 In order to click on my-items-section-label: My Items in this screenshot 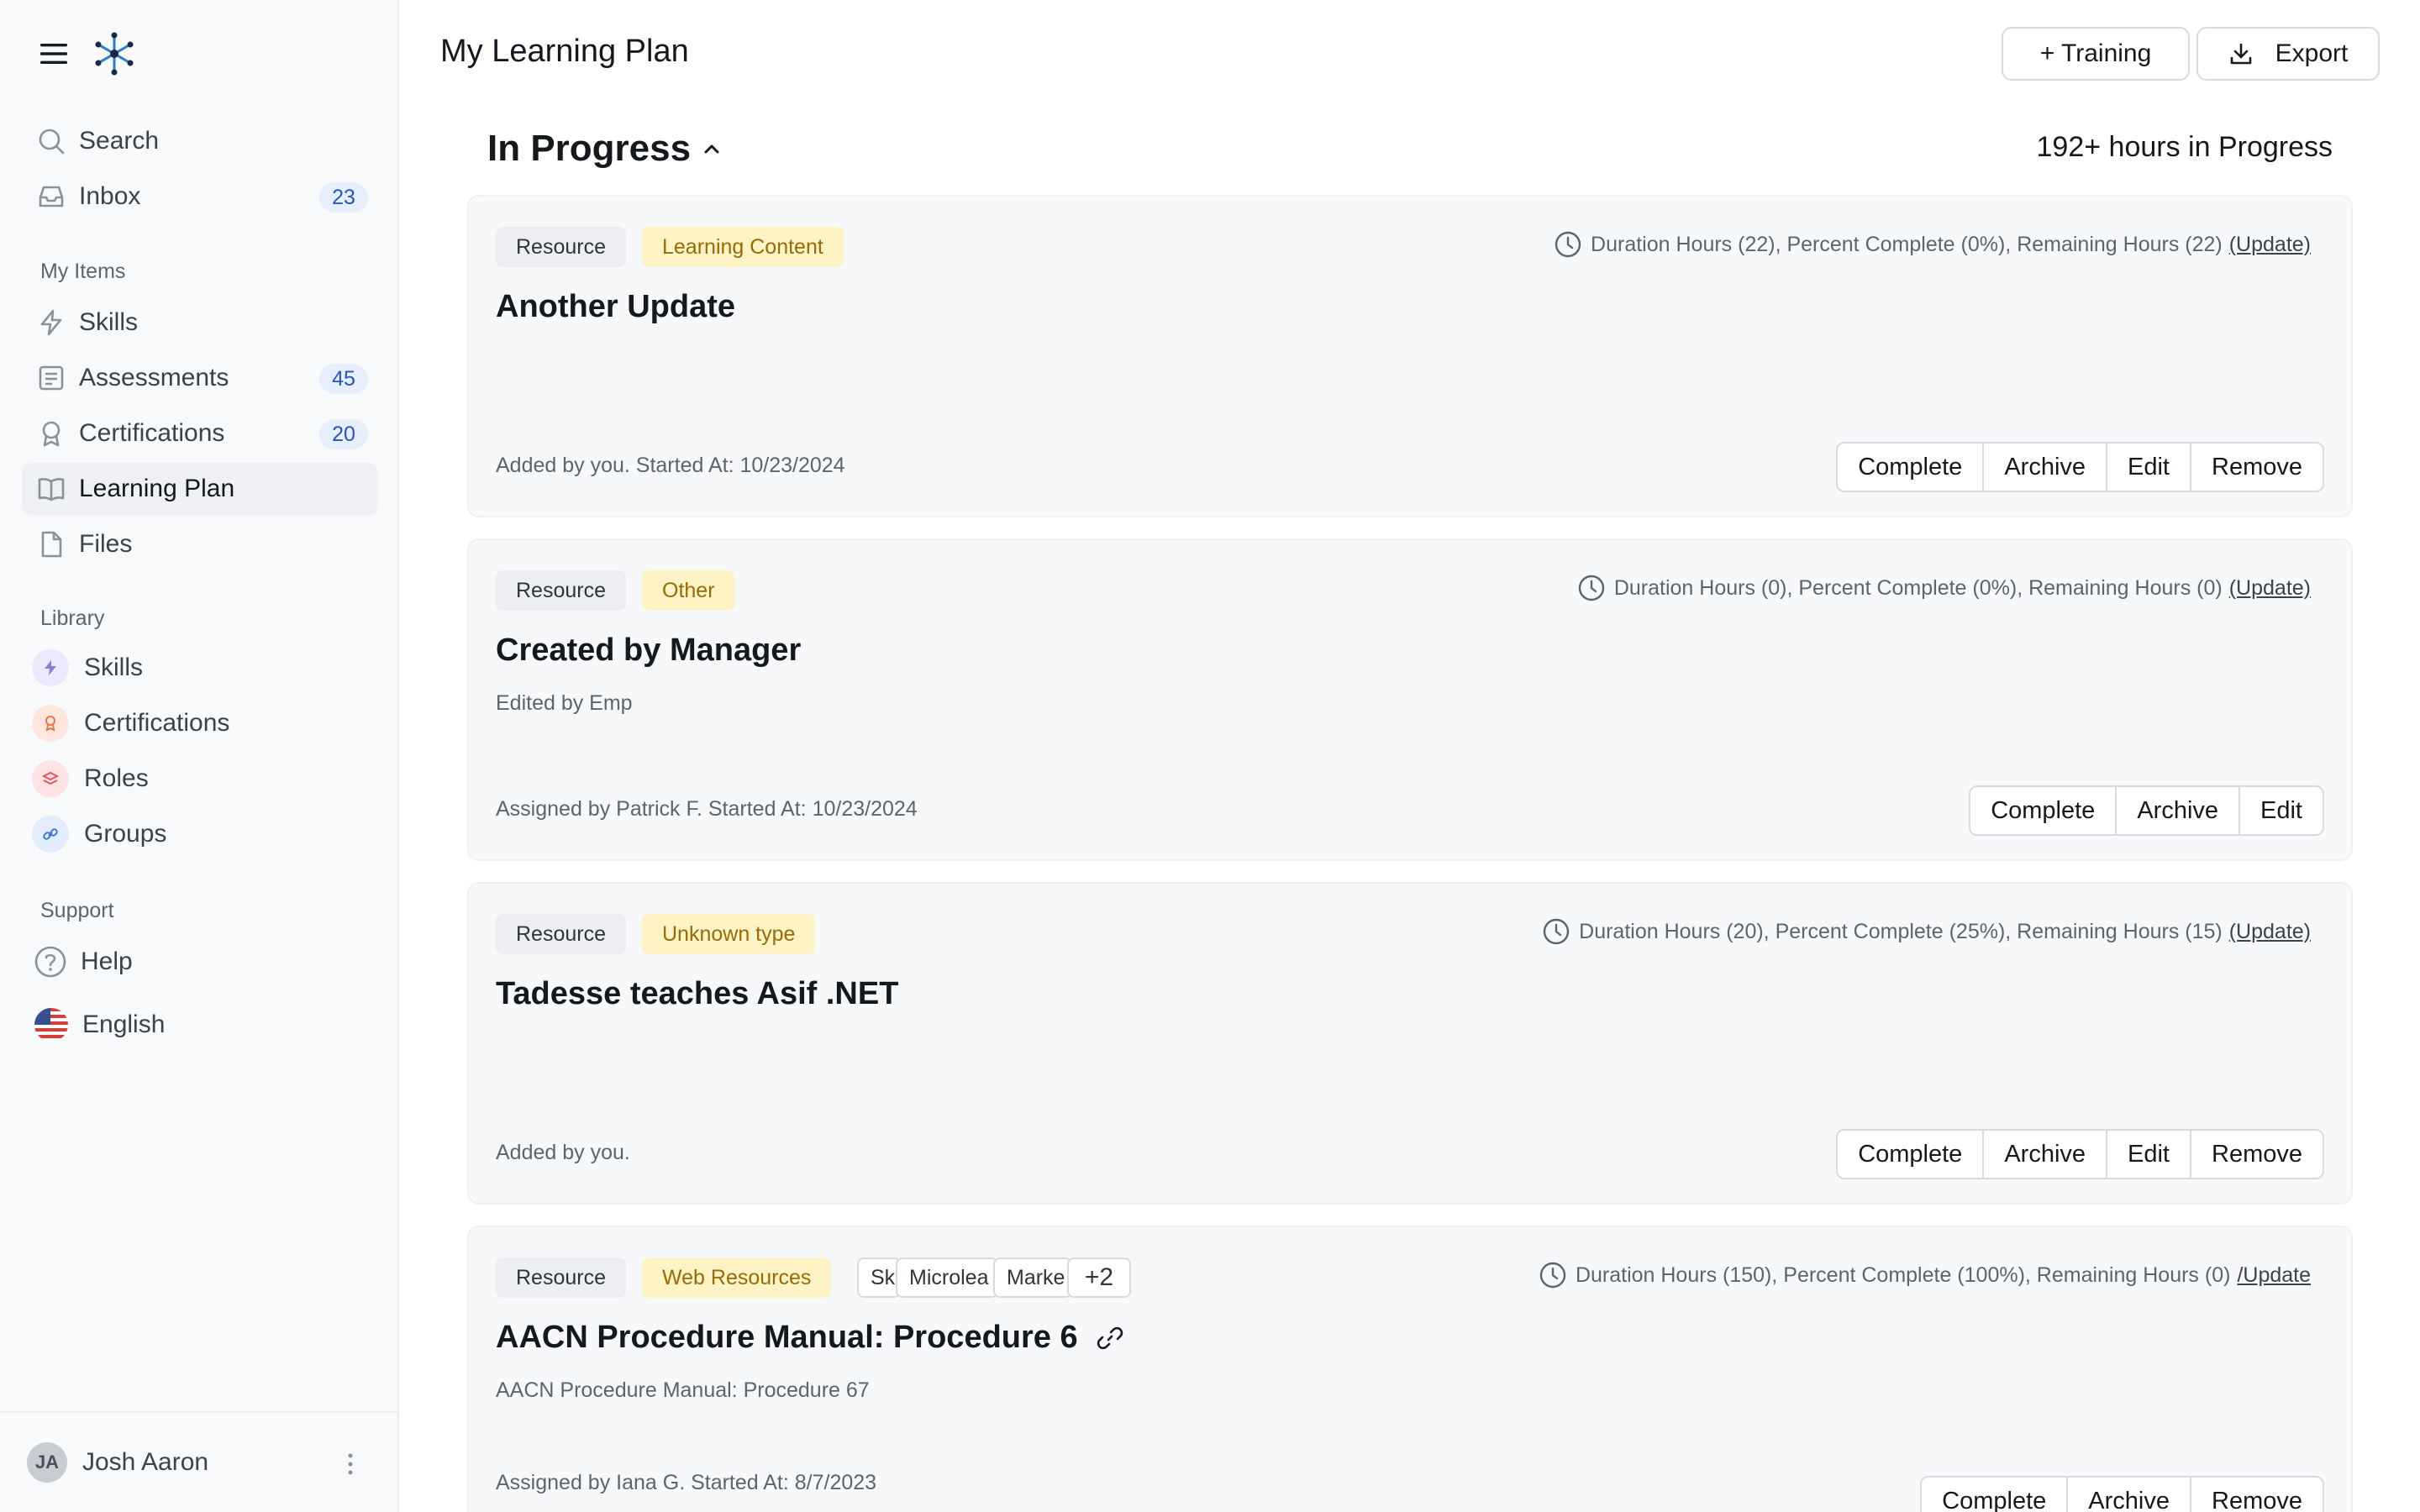, I will do `click(83, 271)`.